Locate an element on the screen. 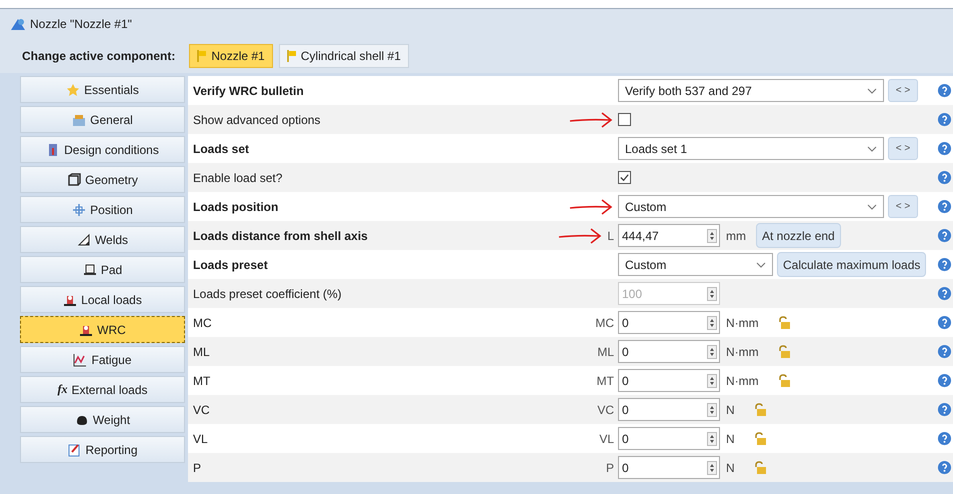 This screenshot has height=494, width=953. weld-icon is located at coordinates (83, 239).